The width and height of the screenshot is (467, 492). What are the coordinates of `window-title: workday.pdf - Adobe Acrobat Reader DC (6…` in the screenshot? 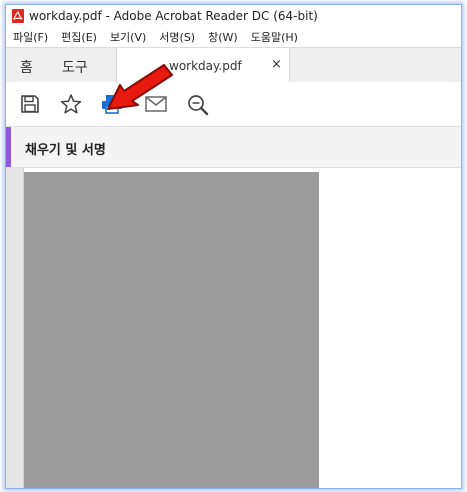 It's located at (173, 16).